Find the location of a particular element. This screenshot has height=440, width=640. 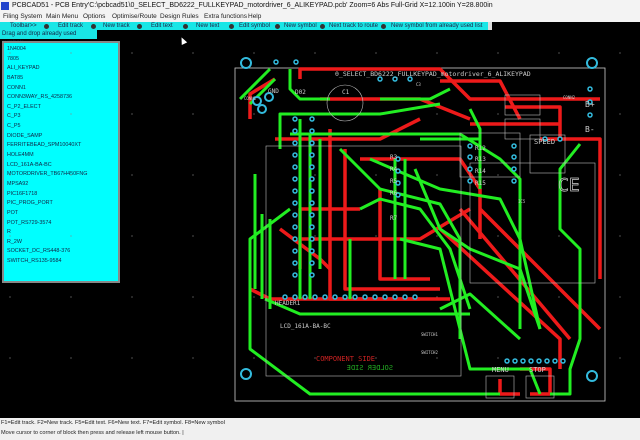

tool-new-symbol-from-used: New symbol from already used list is located at coordinates (436, 26).